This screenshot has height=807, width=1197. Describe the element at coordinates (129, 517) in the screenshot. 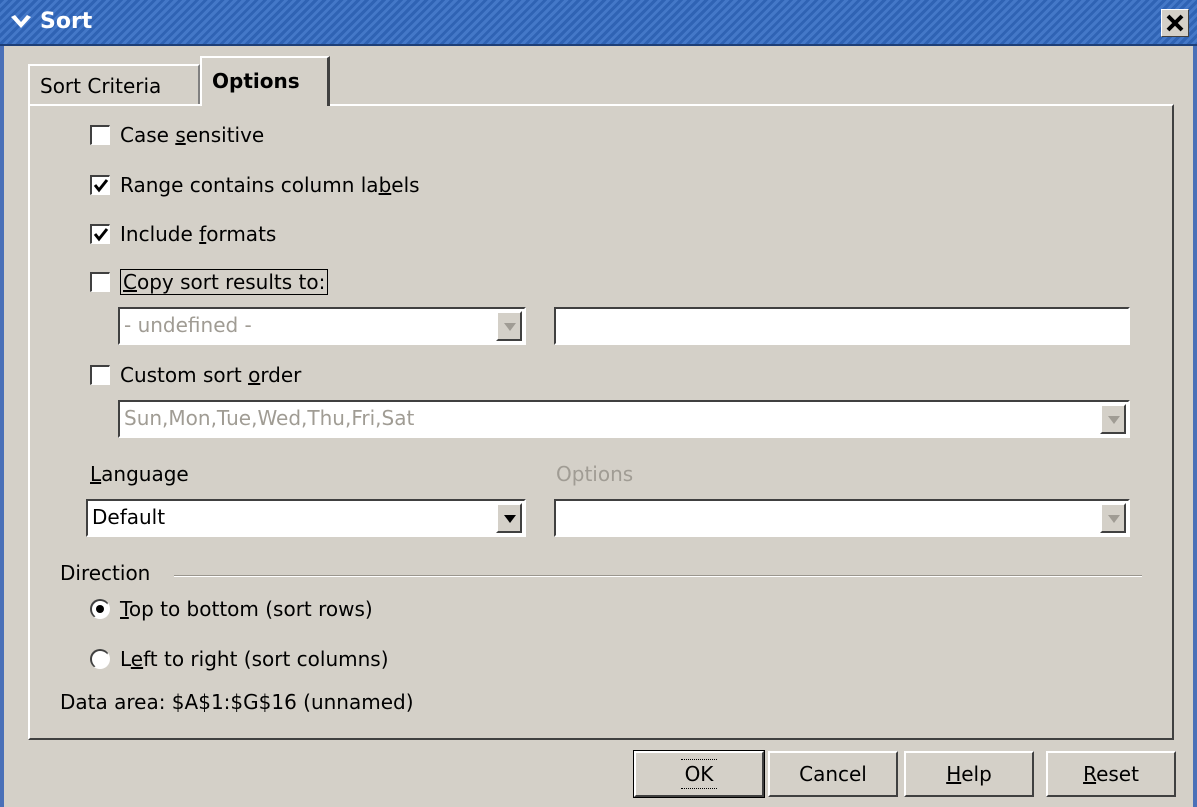

I see `language-select-value: Default` at that location.